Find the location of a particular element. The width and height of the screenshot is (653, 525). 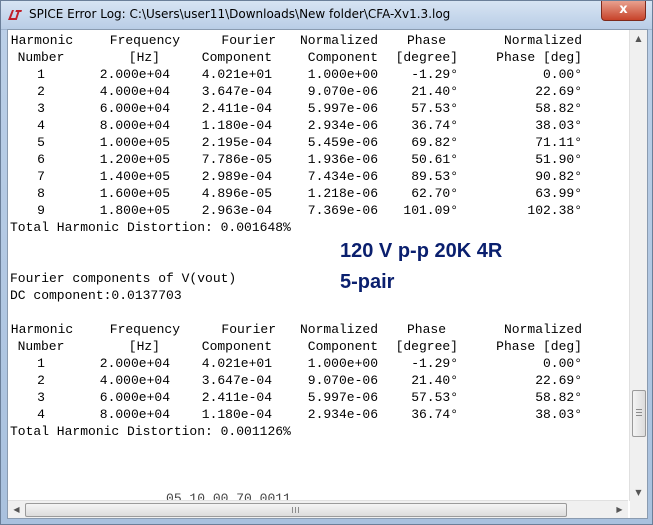

table1-row-cell: 62.70° is located at coordinates (434, 193).